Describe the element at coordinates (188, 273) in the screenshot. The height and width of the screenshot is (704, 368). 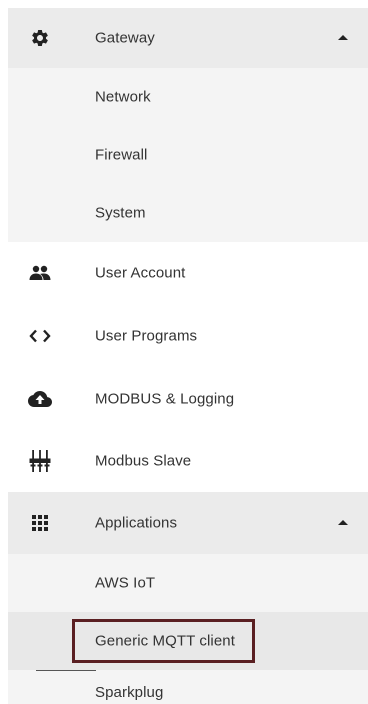
I see `menu-item-user-account: User Account` at that location.